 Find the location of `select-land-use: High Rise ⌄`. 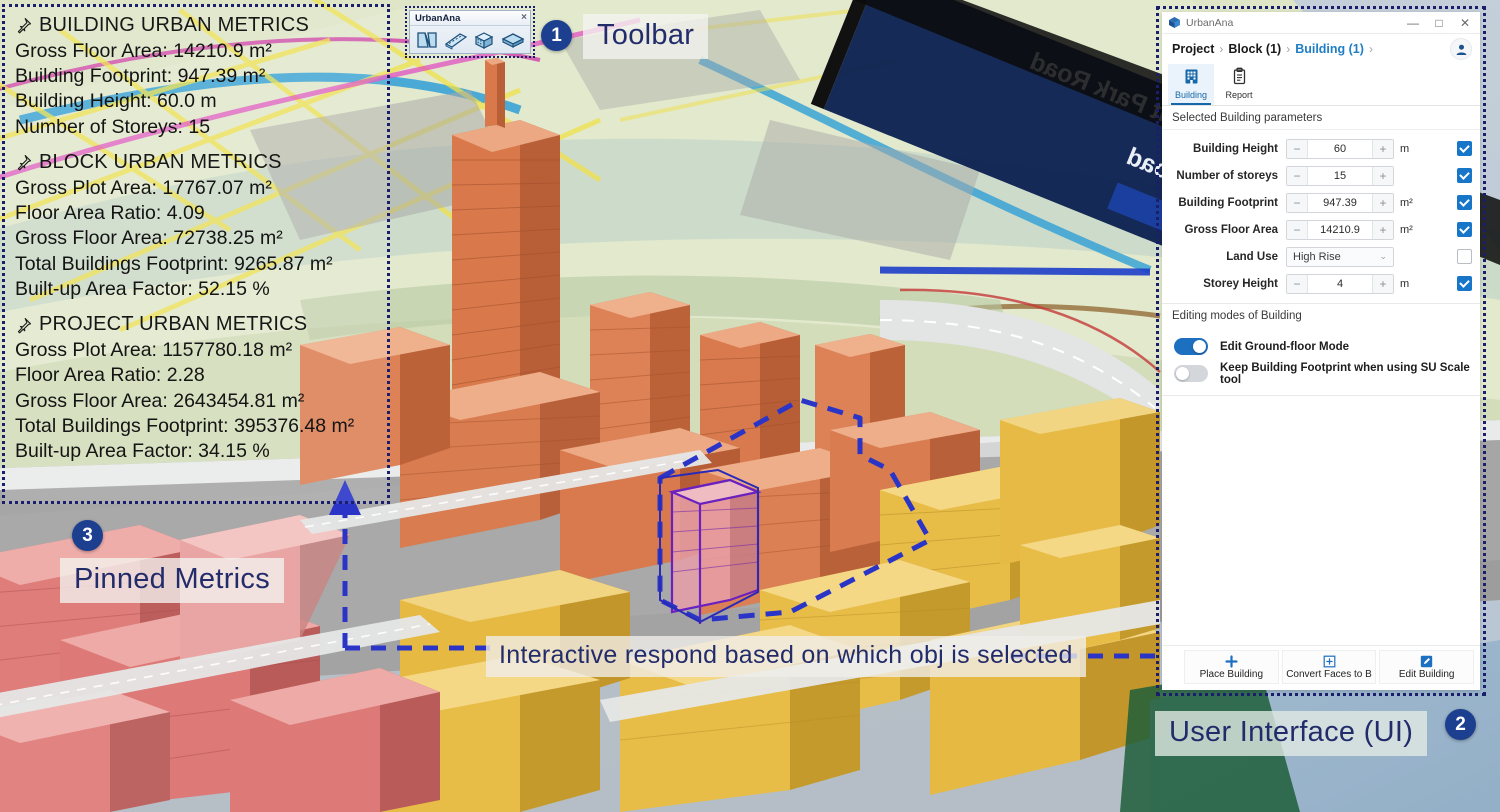

select-land-use: High Rise ⌄ is located at coordinates (1340, 256).